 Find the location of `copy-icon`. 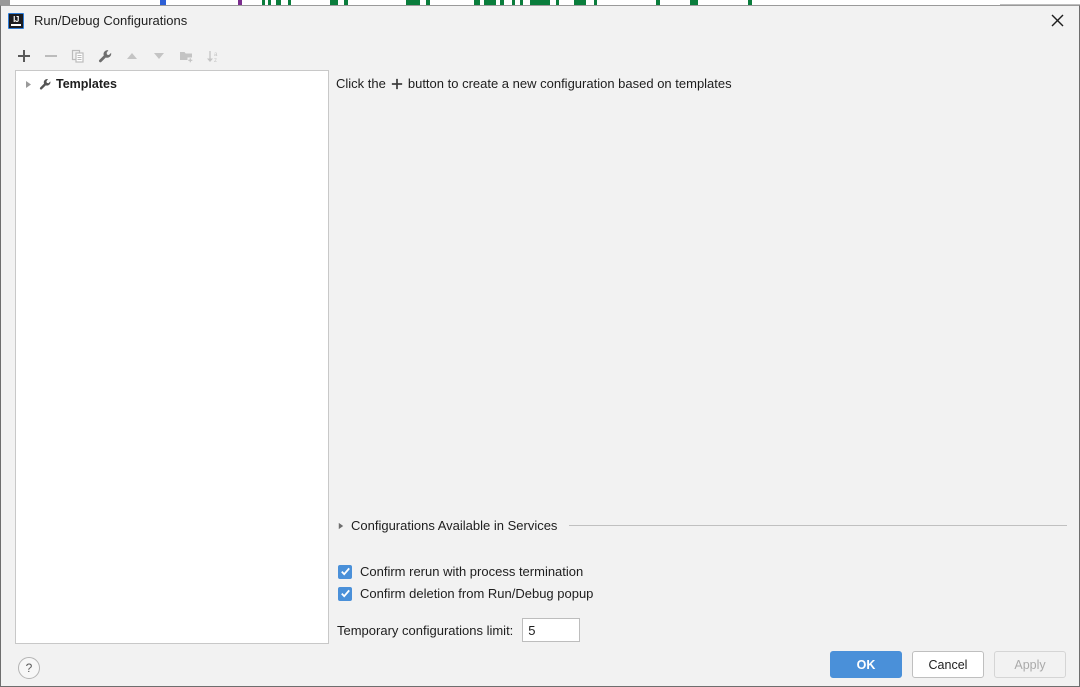

copy-icon is located at coordinates (77, 56).